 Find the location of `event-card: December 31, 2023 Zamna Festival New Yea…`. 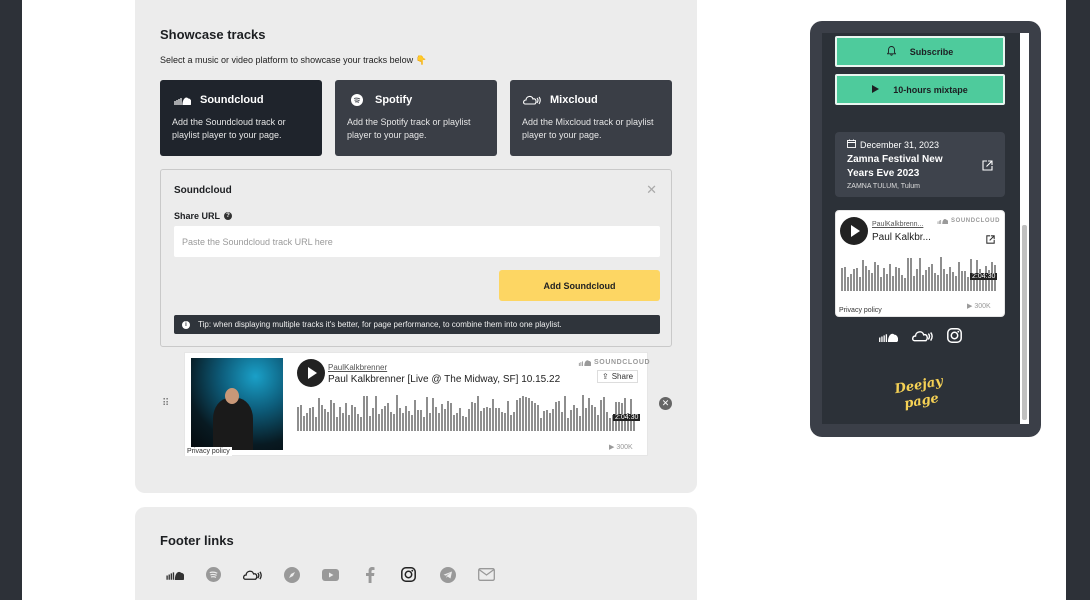

event-card: December 31, 2023 Zamna Festival New Yea… is located at coordinates (920, 164).